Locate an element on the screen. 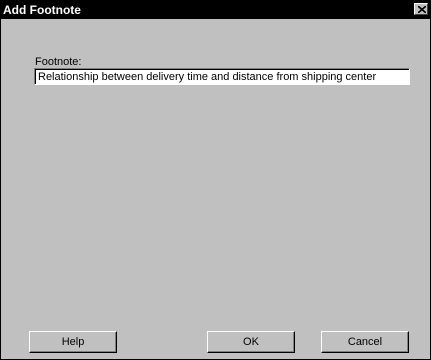  footnote-input is located at coordinates (222, 76).